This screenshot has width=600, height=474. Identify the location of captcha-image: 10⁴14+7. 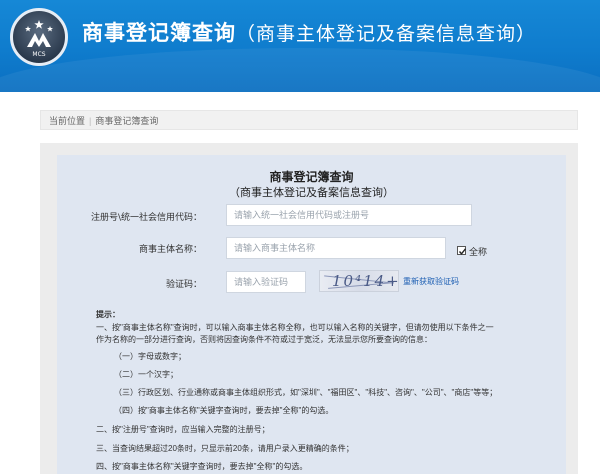
(359, 281).